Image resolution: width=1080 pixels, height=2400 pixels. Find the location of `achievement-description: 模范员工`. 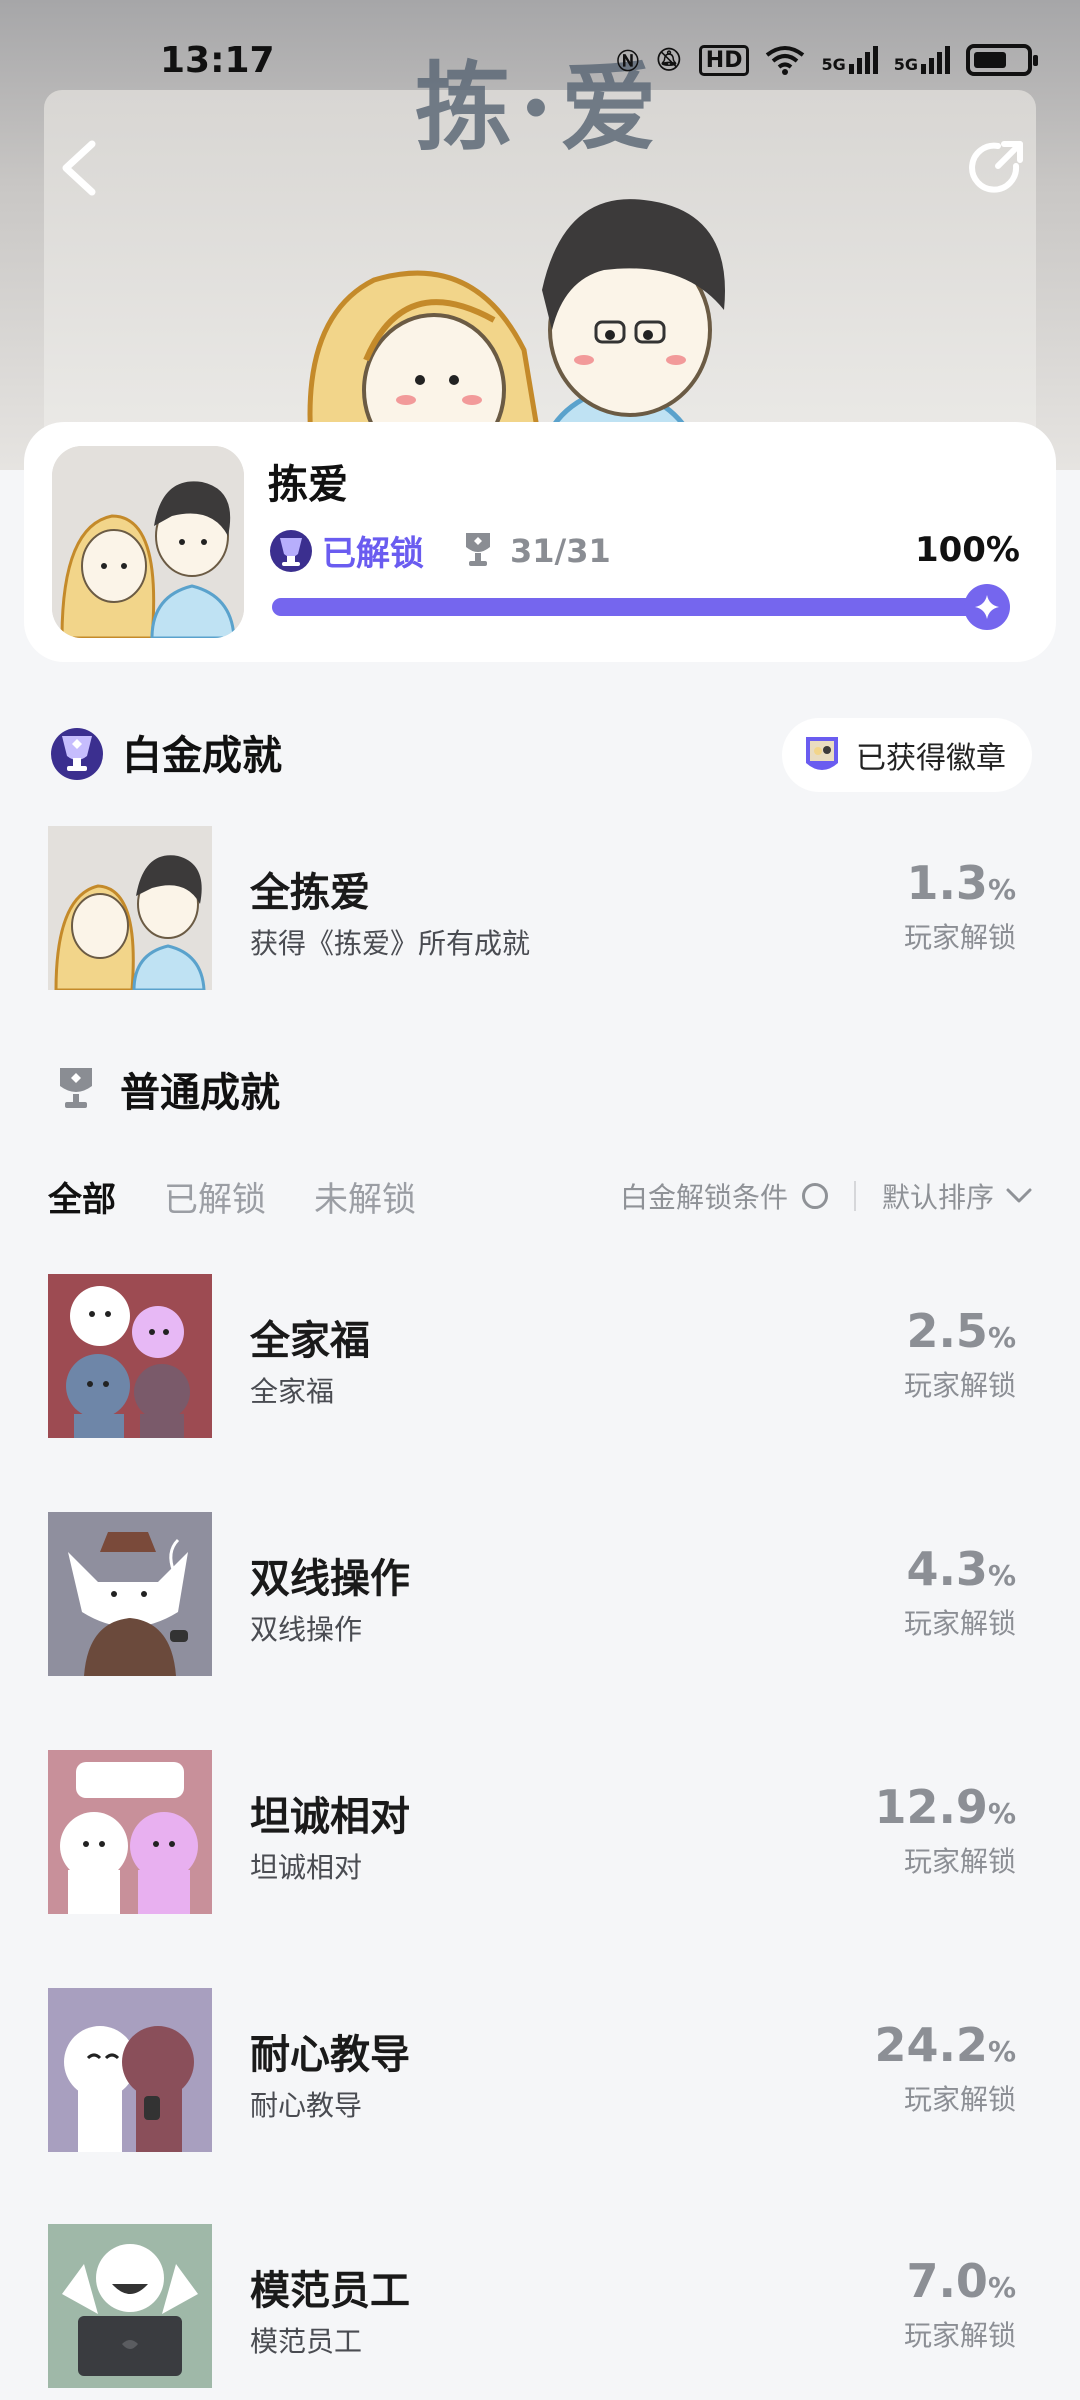

achievement-description: 模范员工 is located at coordinates (306, 2341).